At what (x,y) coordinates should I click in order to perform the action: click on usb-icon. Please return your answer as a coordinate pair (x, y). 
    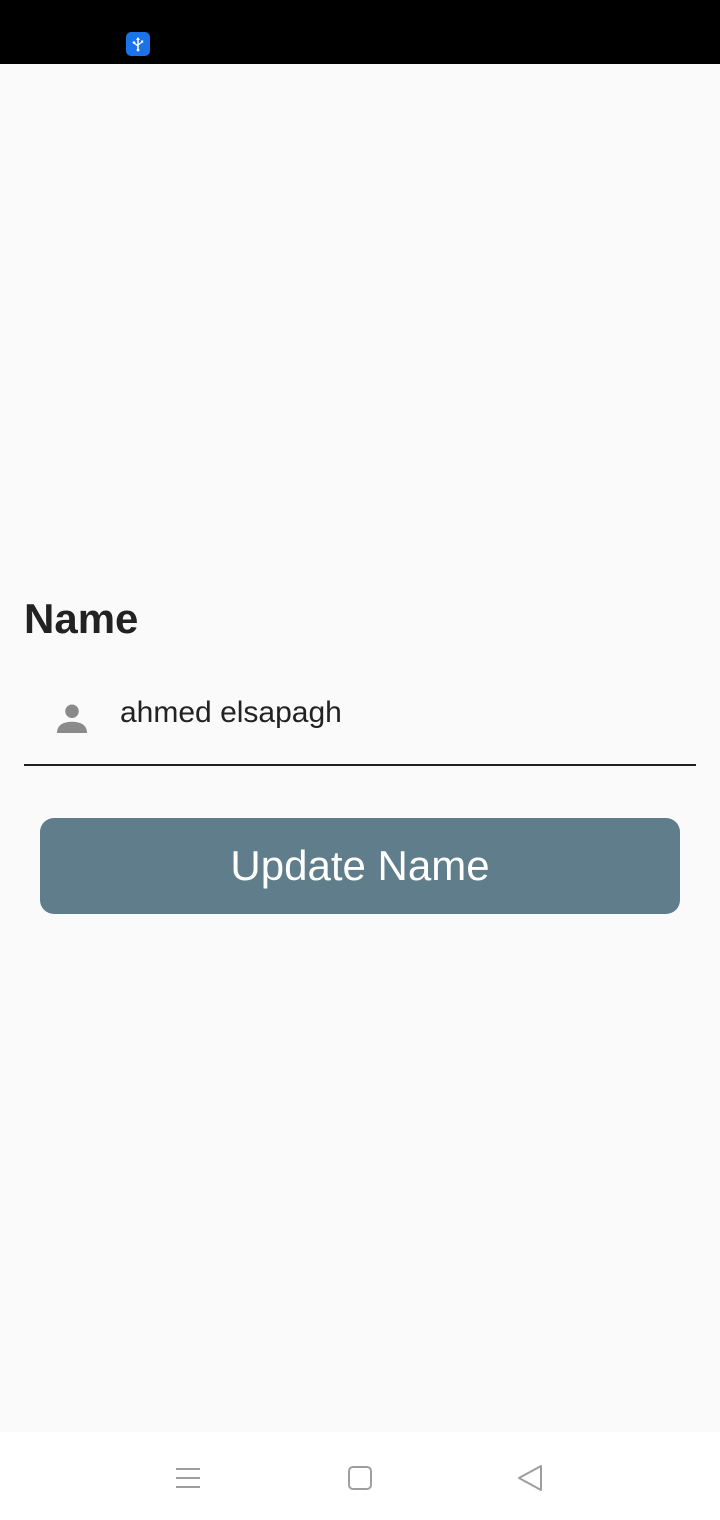
    Looking at the image, I should click on (138, 44).